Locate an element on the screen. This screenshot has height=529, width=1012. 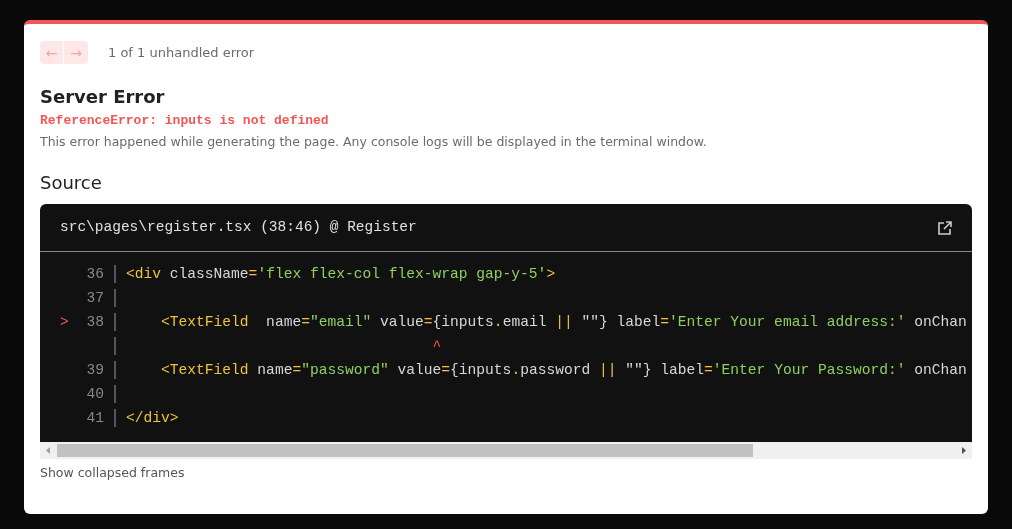
code-line: <TextField name="email" value={inputs.email || ""} label='Enter Your email address:' onChan is located at coordinates (563, 322).